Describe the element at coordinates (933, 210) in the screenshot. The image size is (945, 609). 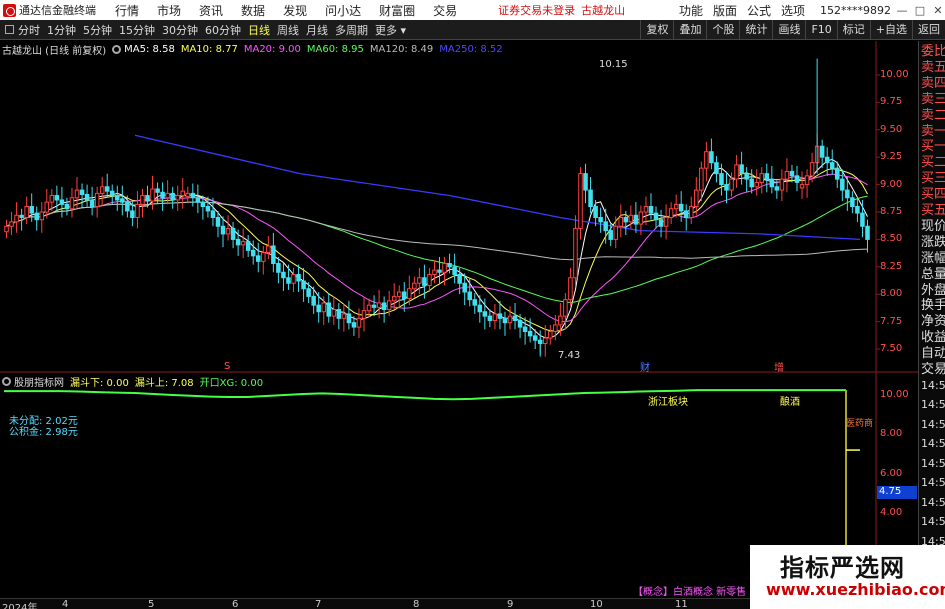
I see `sidepanel-label: 买五` at that location.